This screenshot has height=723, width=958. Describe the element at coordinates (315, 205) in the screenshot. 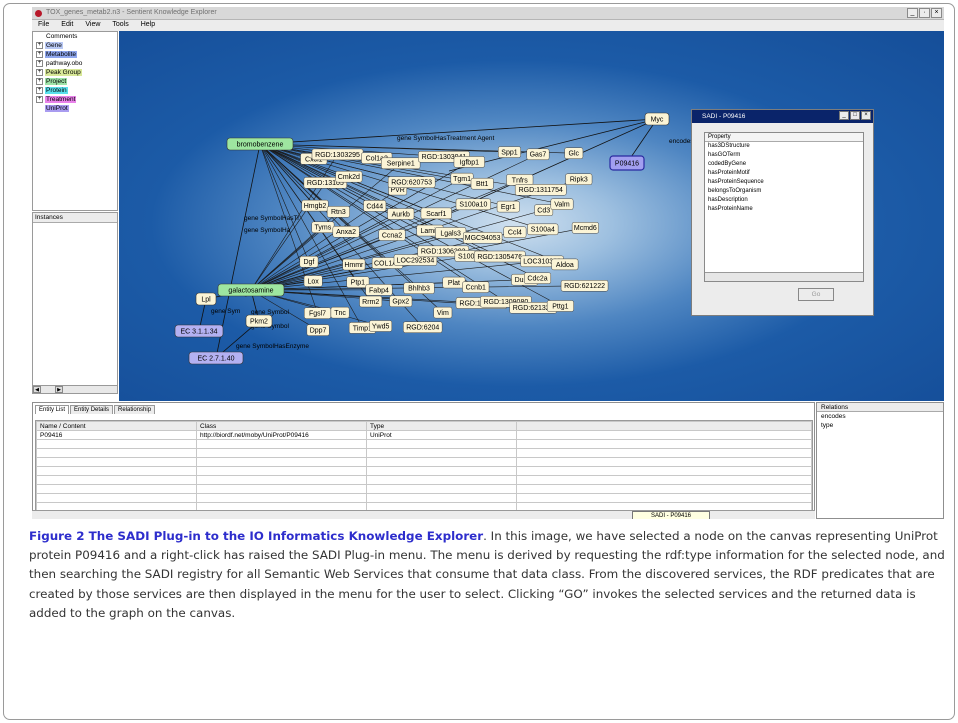

I see `gene-node: Hmgb2` at that location.